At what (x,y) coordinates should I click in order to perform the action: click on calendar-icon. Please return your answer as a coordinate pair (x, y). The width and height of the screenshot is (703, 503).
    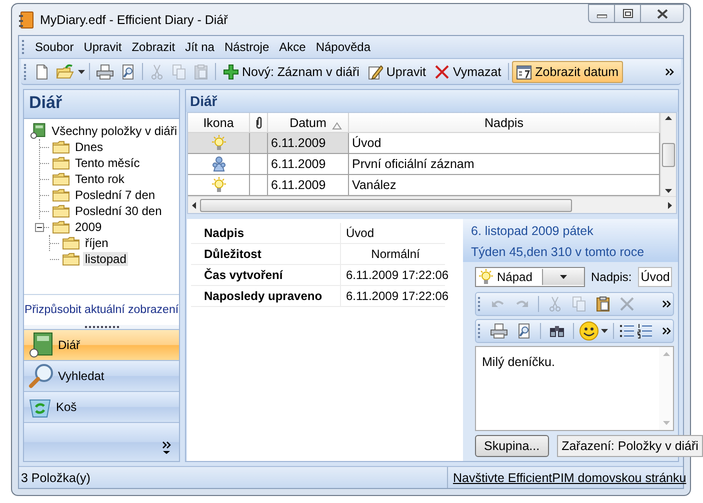
    Looking at the image, I should click on (524, 72).